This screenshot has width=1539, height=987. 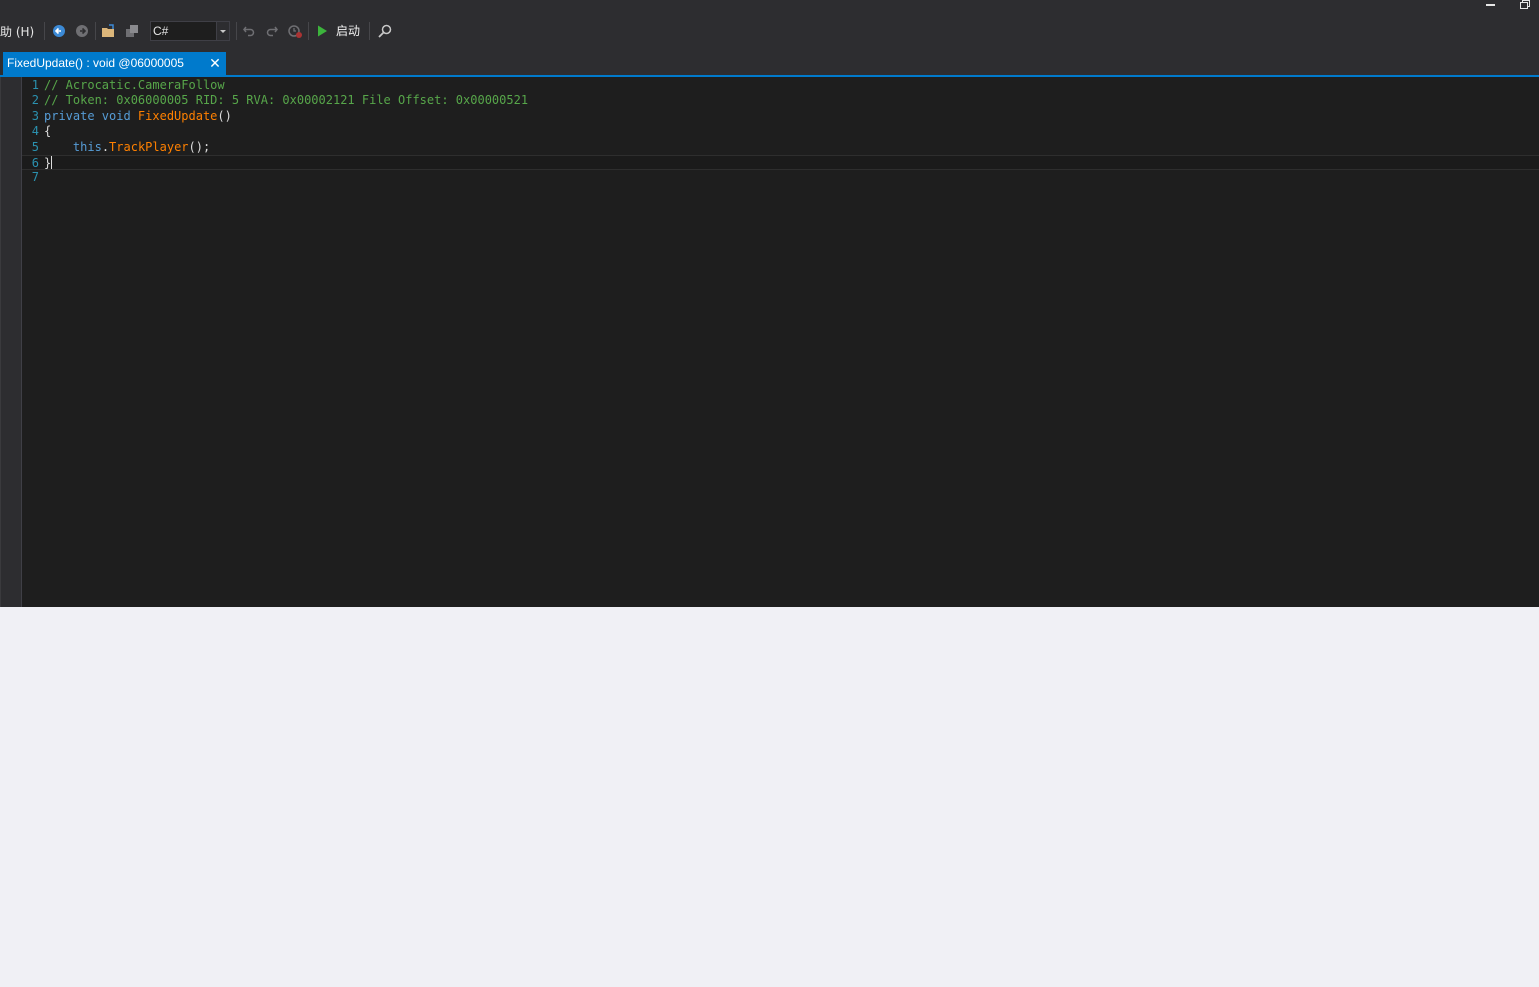 I want to click on code-line: 6}, so click(x=780, y=162).